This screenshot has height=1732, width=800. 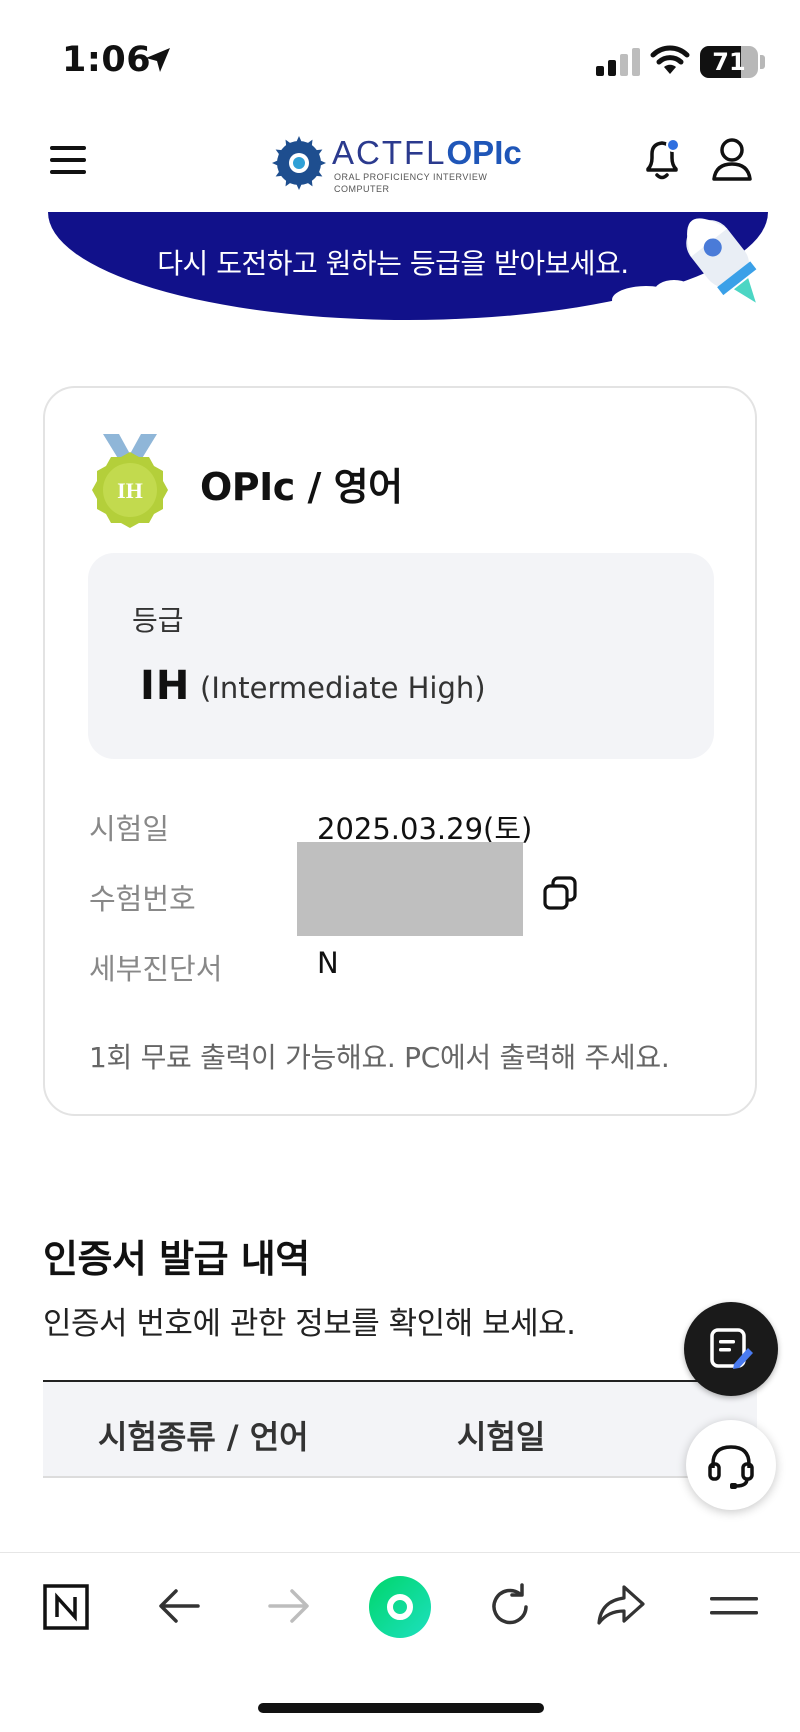 I want to click on support-fab-button, so click(x=731, y=1465).